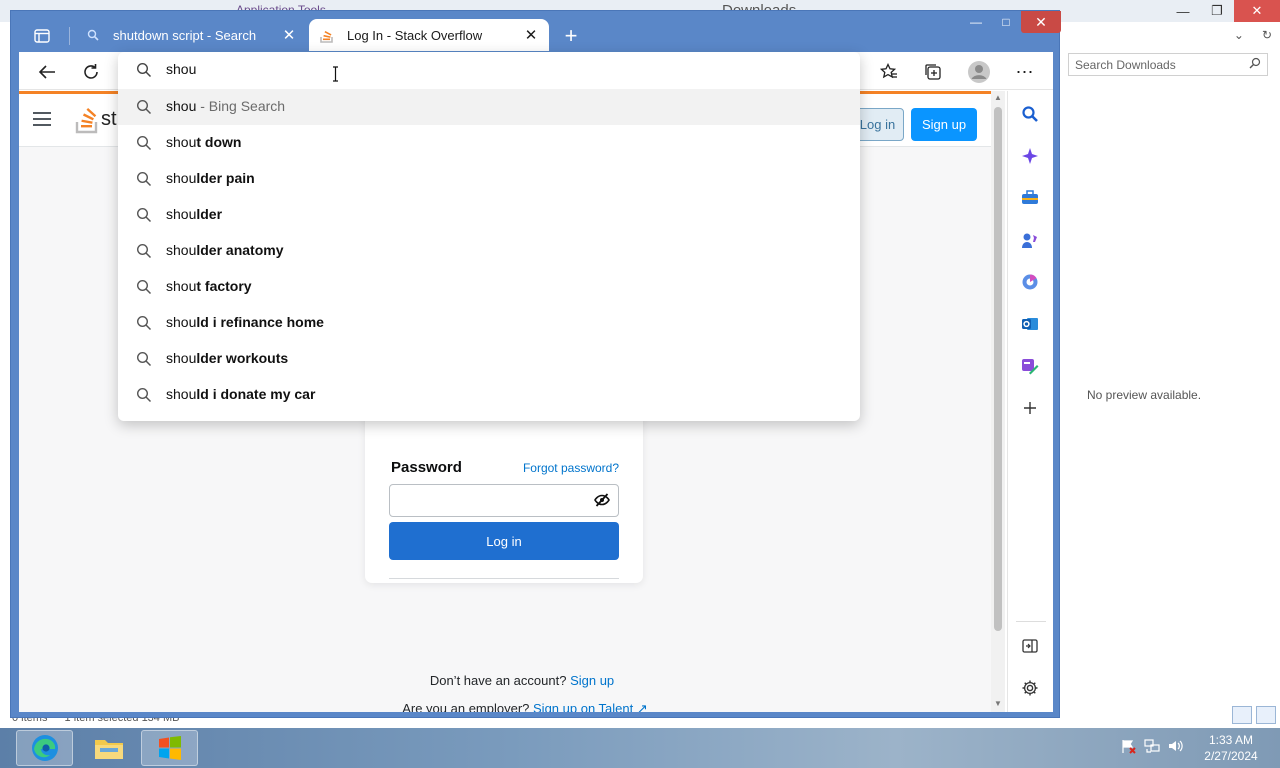 The width and height of the screenshot is (1280, 768). Describe the element at coordinates (1231, 756) in the screenshot. I see `clock-date: 2/27/2024` at that location.